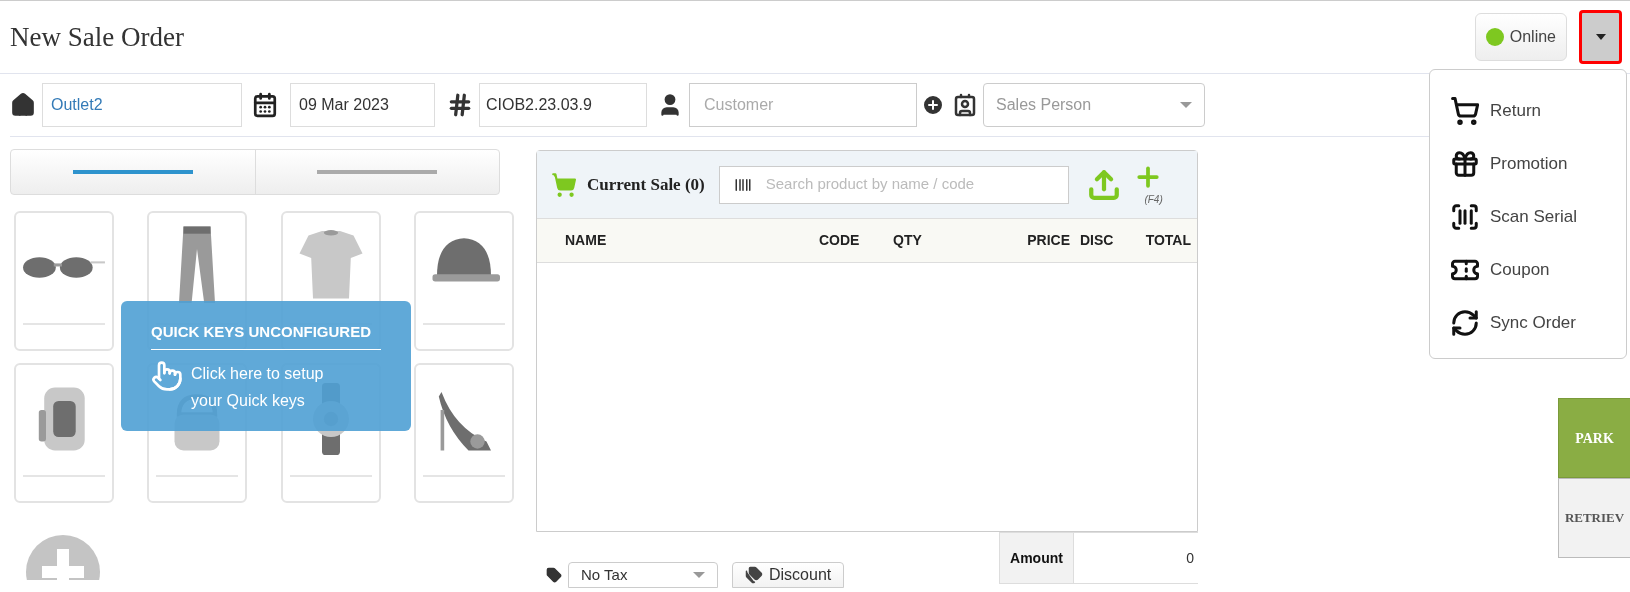  Describe the element at coordinates (1528, 216) in the screenshot. I see `menu-item: Scan Serial` at that location.